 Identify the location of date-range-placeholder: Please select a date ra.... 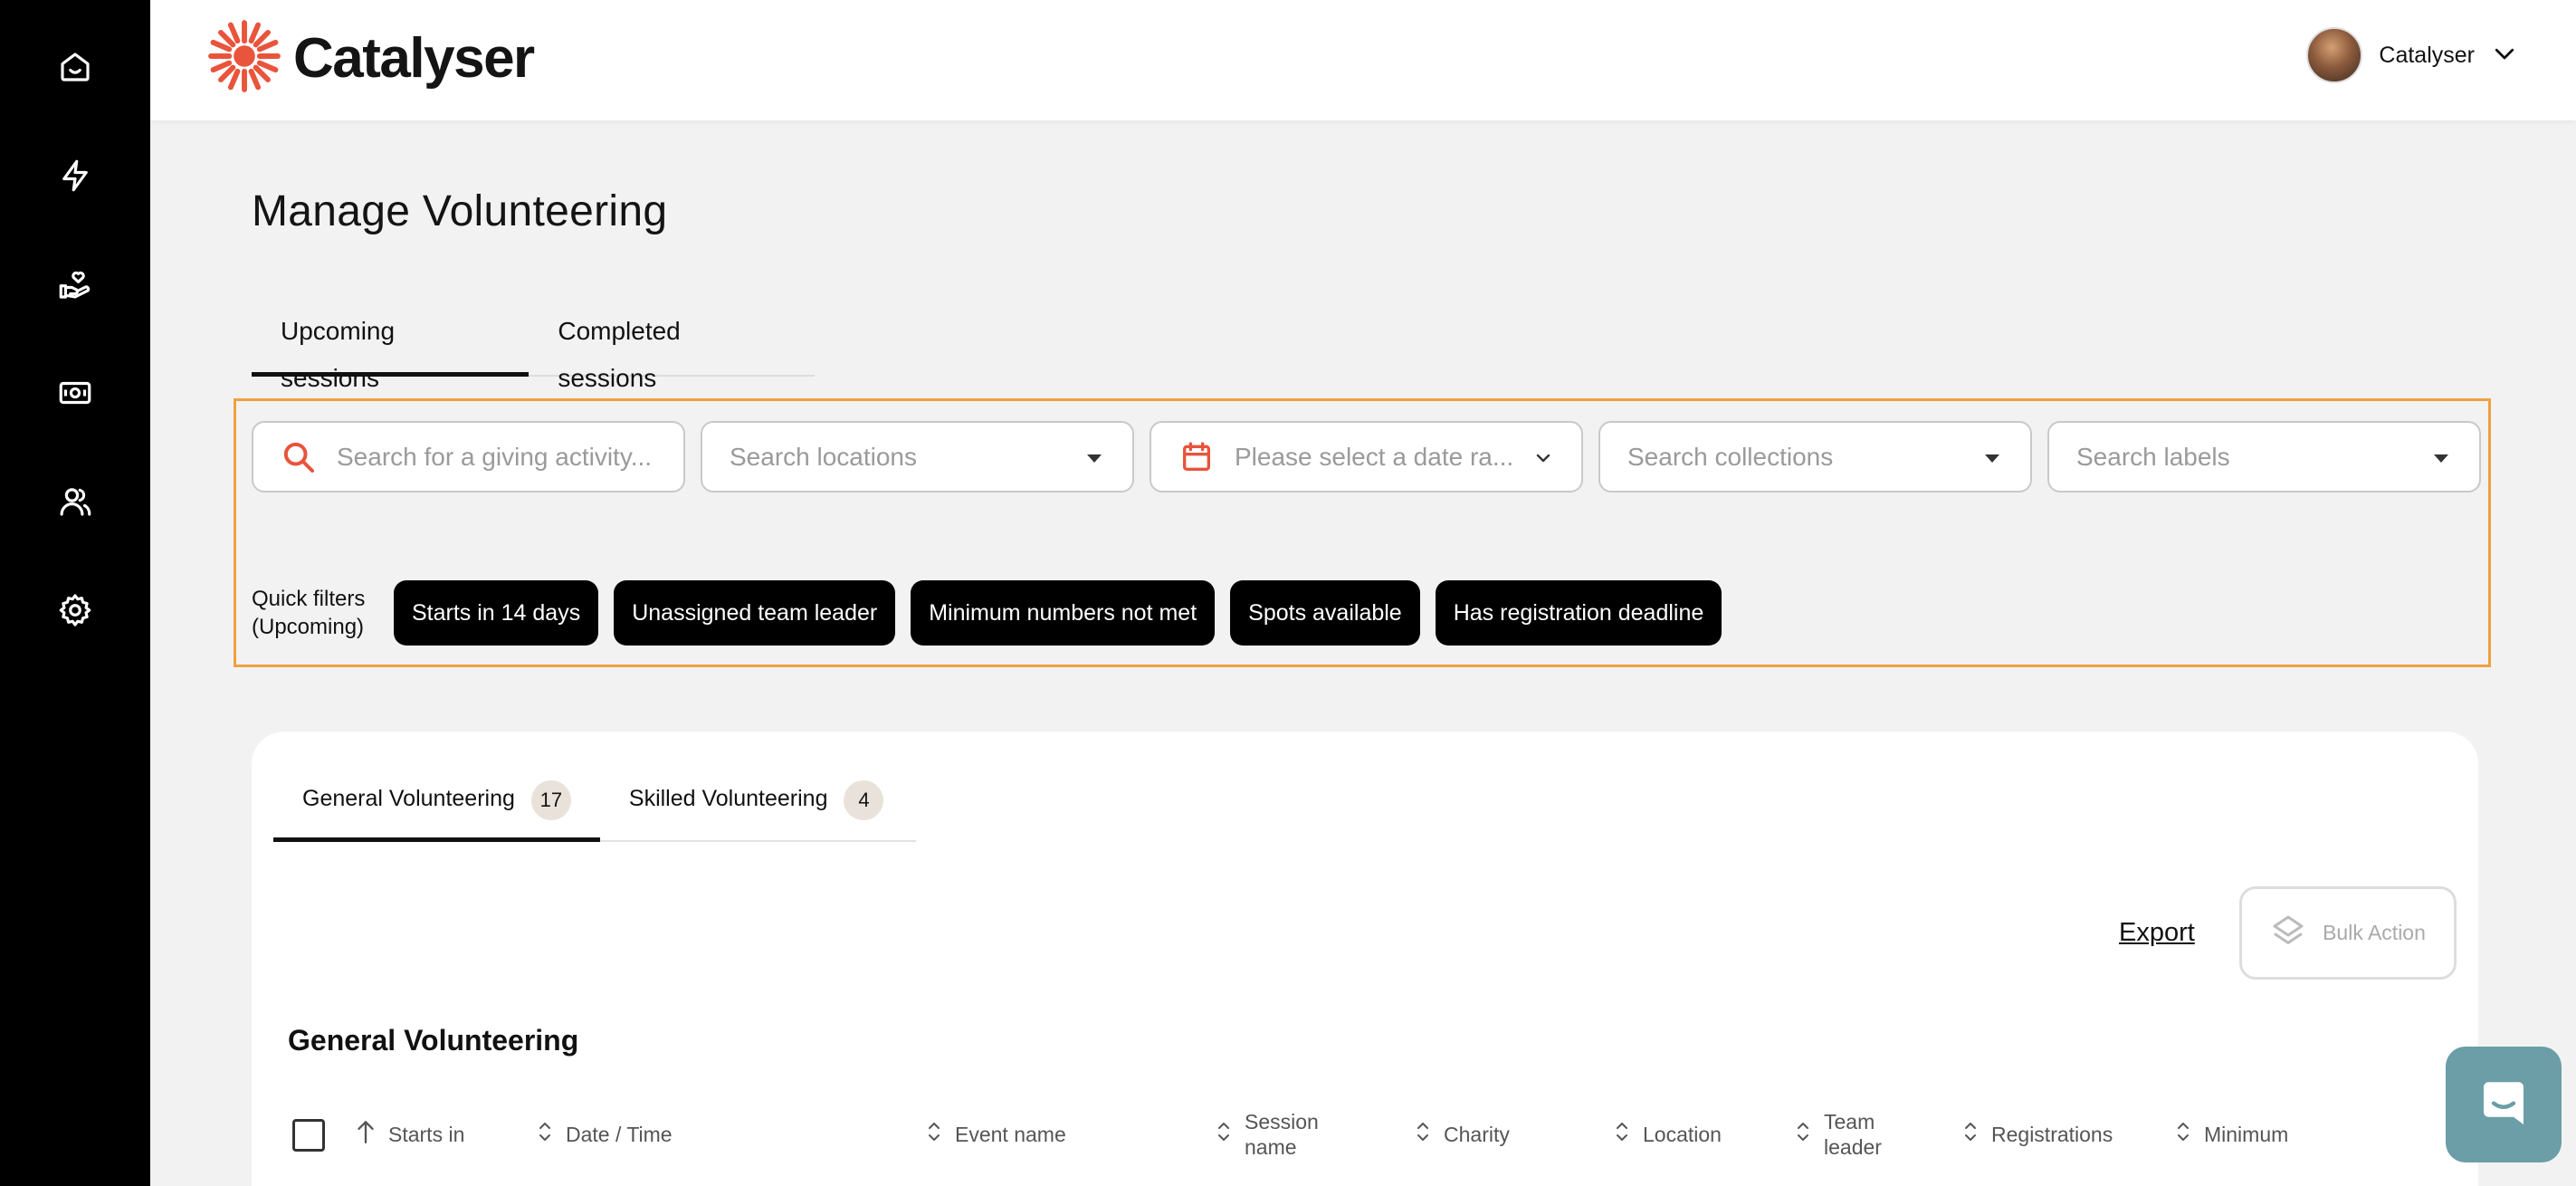
(1375, 456).